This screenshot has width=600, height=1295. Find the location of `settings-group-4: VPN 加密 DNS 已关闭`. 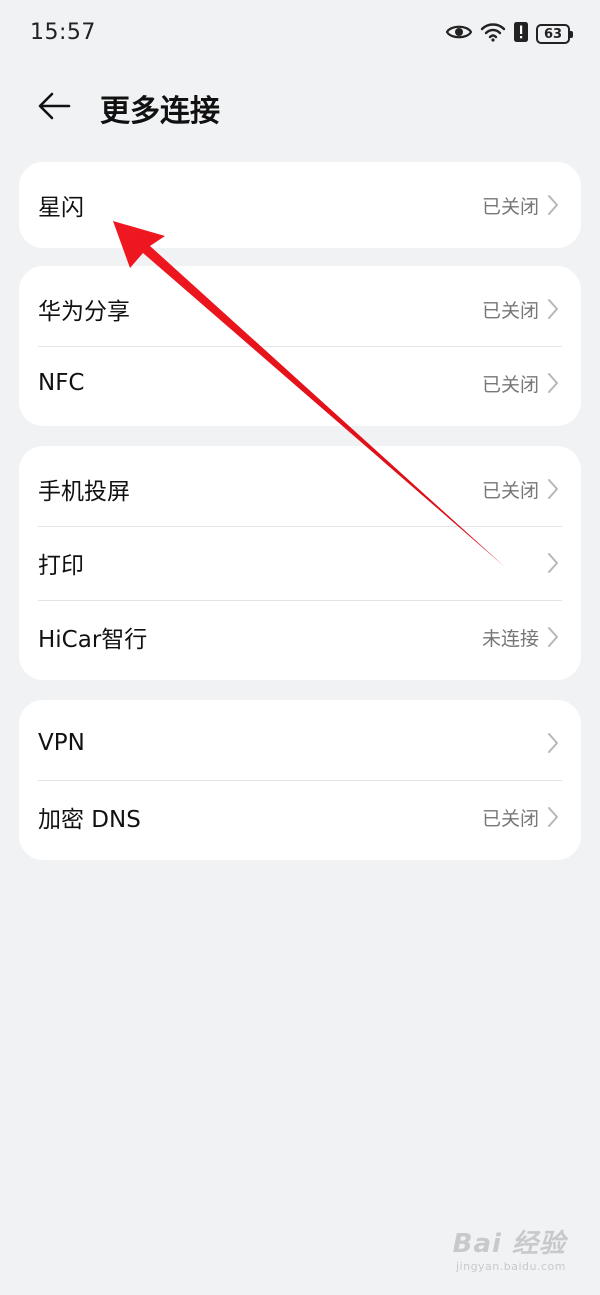

settings-group-4: VPN 加密 DNS 已关闭 is located at coordinates (300, 780).